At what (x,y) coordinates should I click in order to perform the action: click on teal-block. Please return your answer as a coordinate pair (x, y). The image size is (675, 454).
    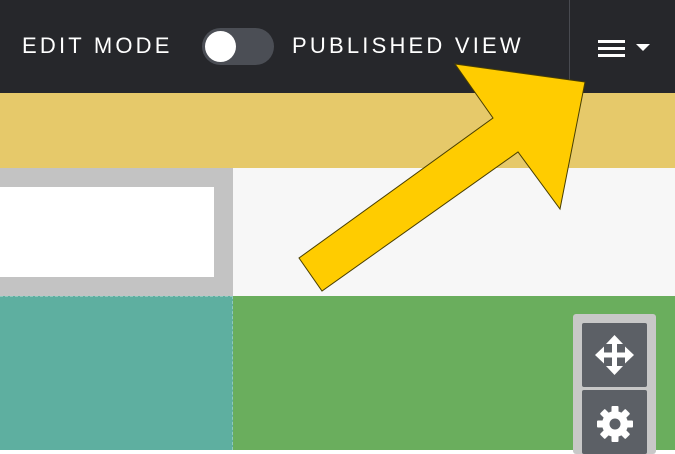
    Looking at the image, I should click on (116, 373).